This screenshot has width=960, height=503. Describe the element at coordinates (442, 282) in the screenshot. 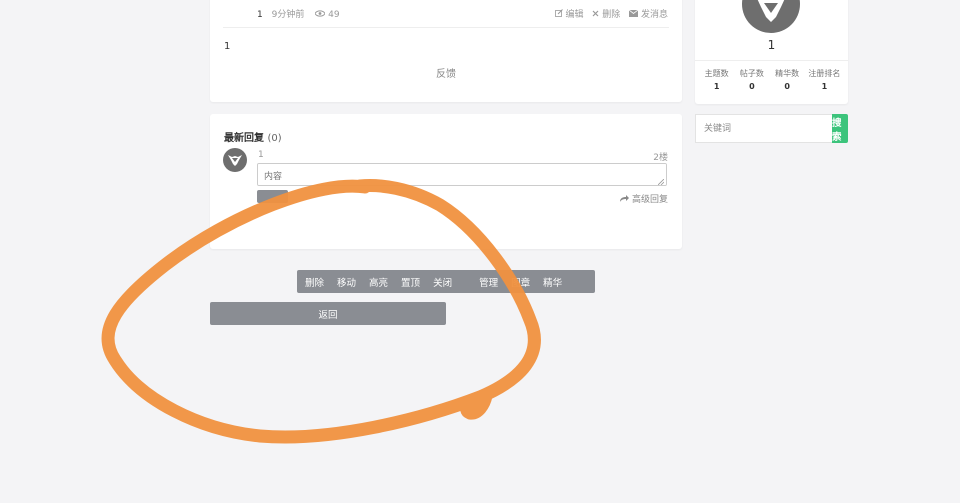

I see `tool-close: 关闭` at that location.